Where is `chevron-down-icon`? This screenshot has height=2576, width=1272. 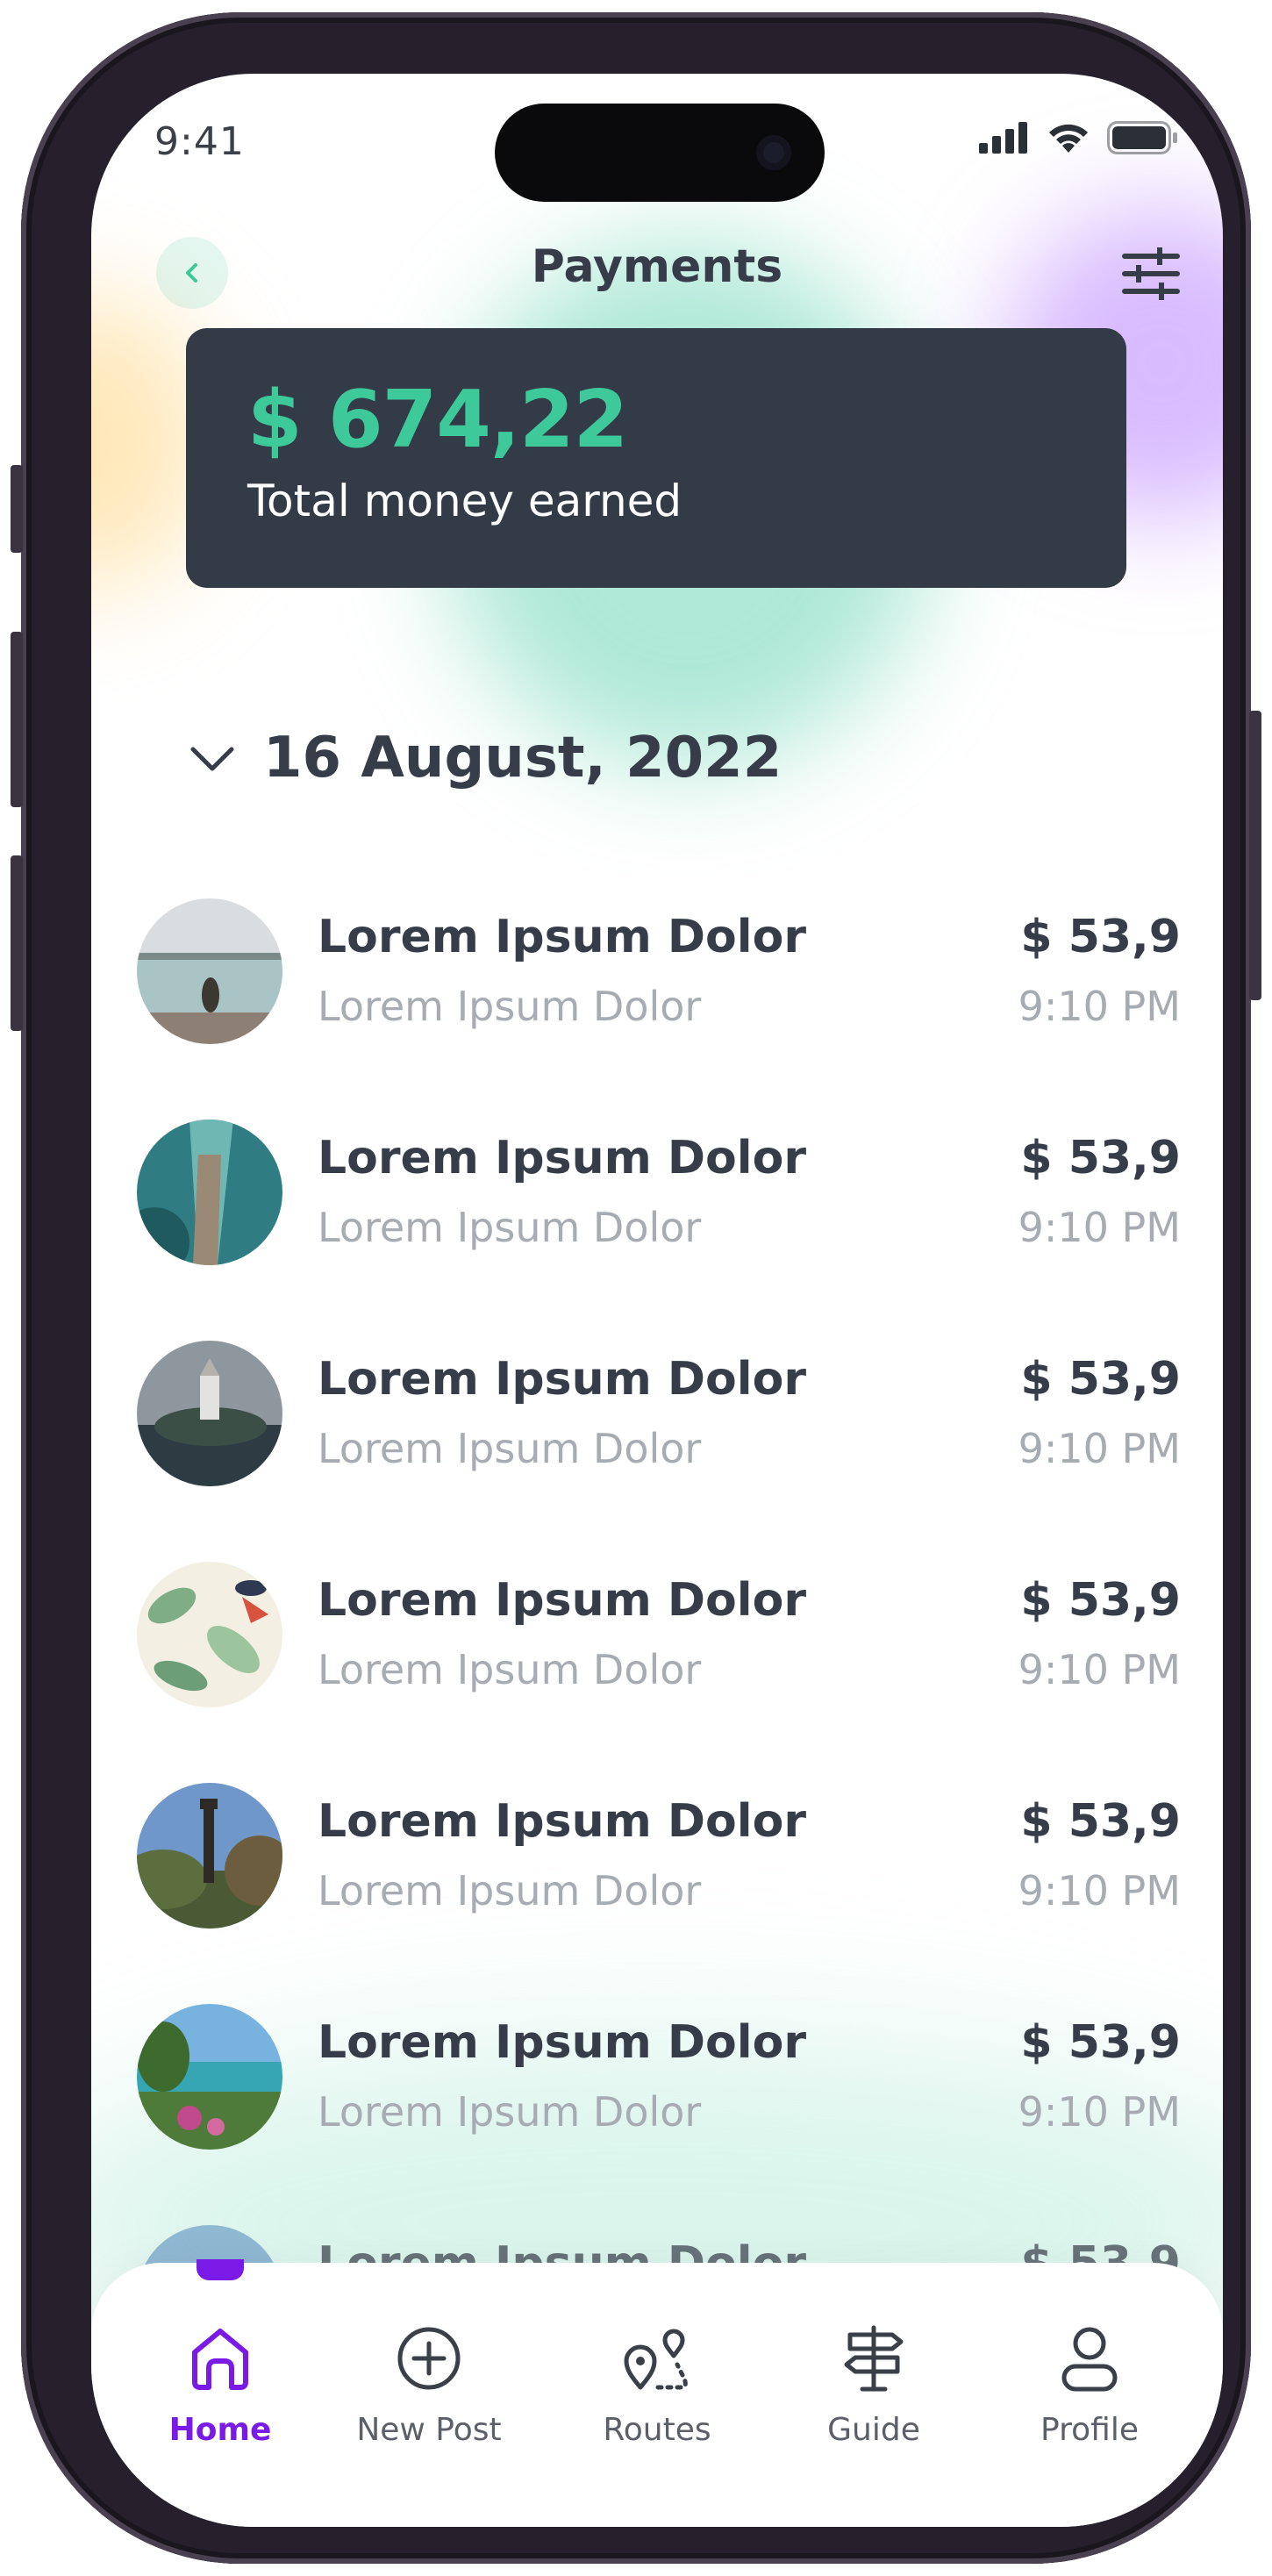 chevron-down-icon is located at coordinates (212, 759).